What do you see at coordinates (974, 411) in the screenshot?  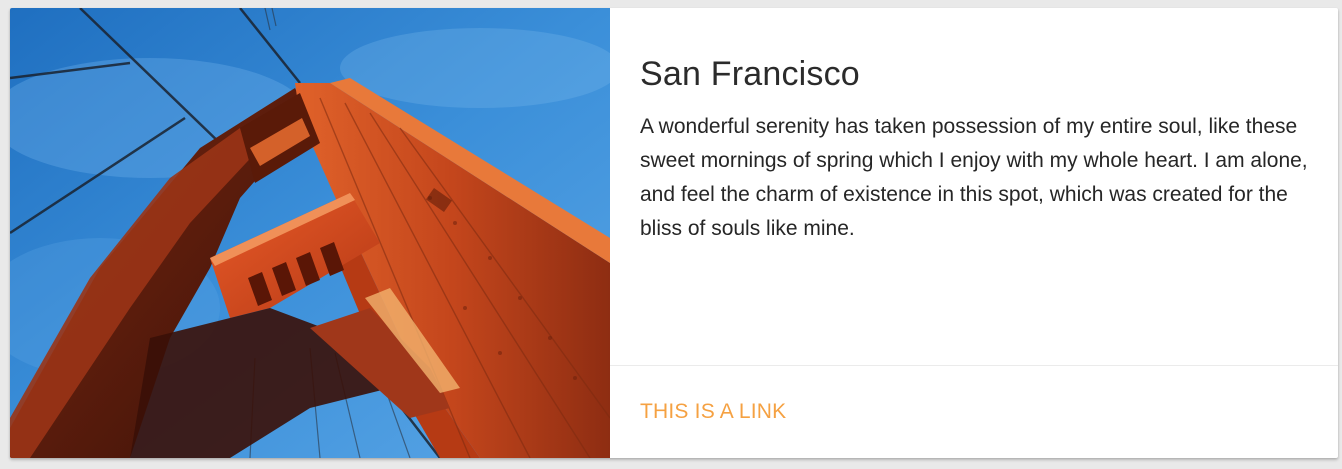 I see `card-action: THIS IS A LINK` at bounding box center [974, 411].